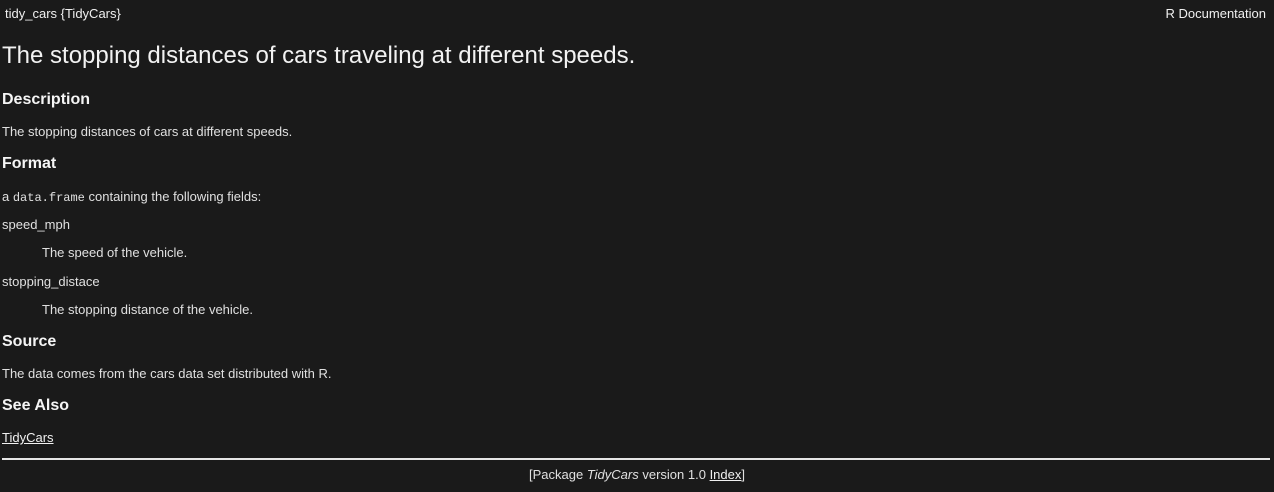 This screenshot has width=1274, height=492. I want to click on field-name-stopping: stopping_distace, so click(51, 281).